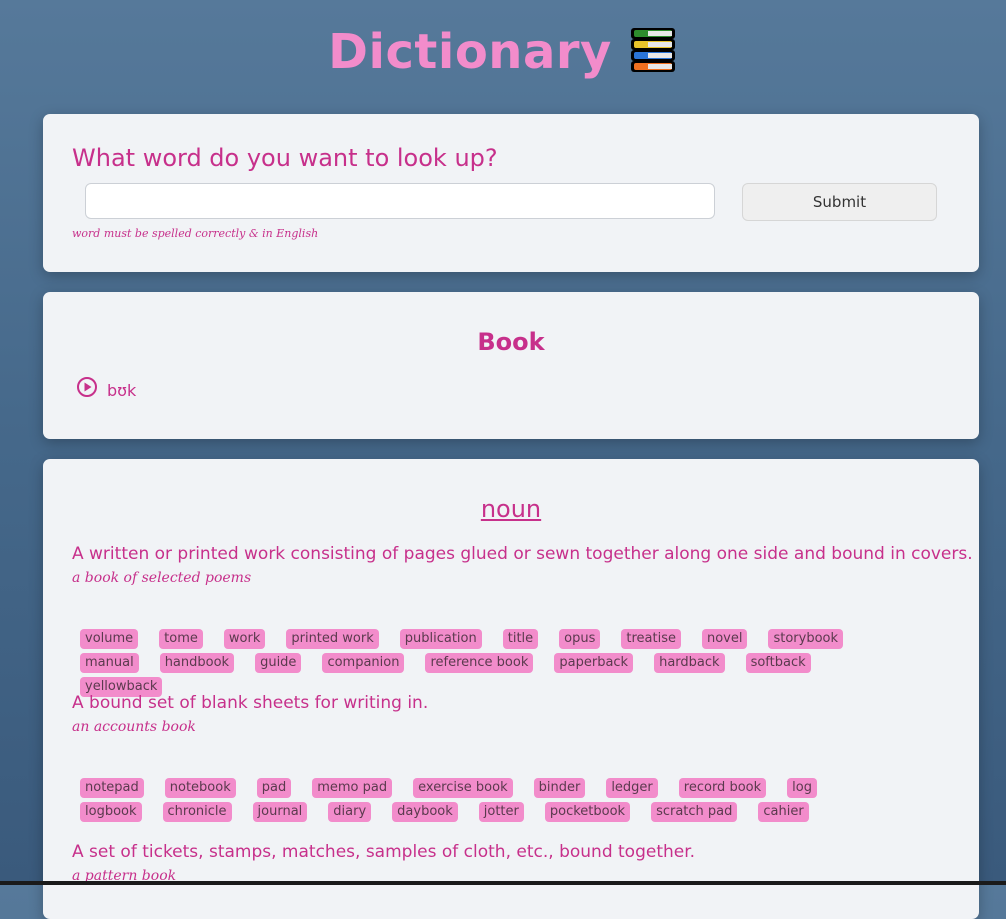  Describe the element at coordinates (200, 788) in the screenshot. I see `synonym-chip: notebook` at that location.